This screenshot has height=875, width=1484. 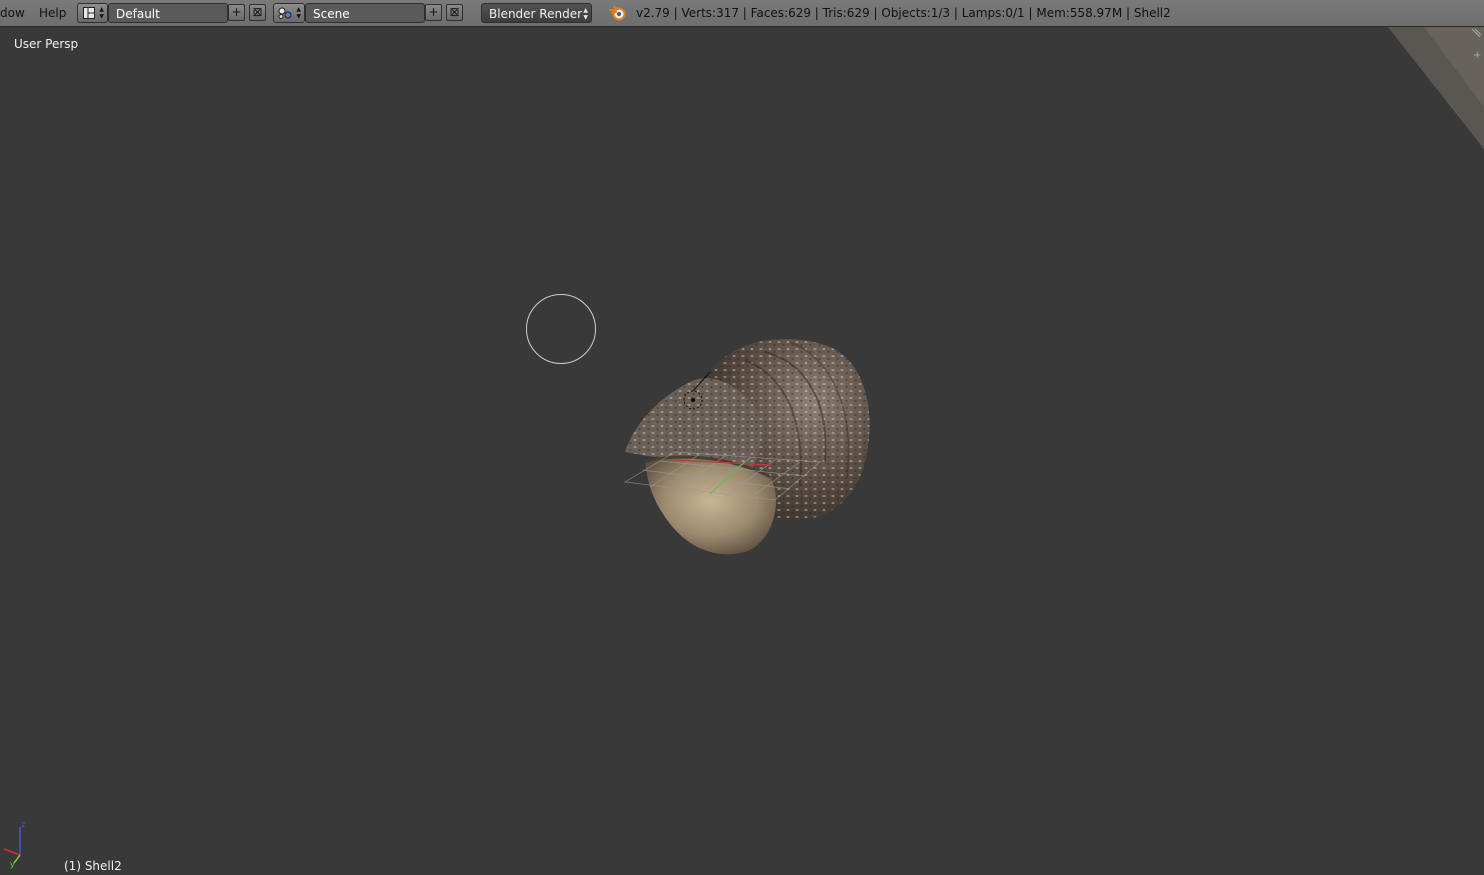 I want to click on remove-scene-button: ⊠, so click(x=454, y=12).